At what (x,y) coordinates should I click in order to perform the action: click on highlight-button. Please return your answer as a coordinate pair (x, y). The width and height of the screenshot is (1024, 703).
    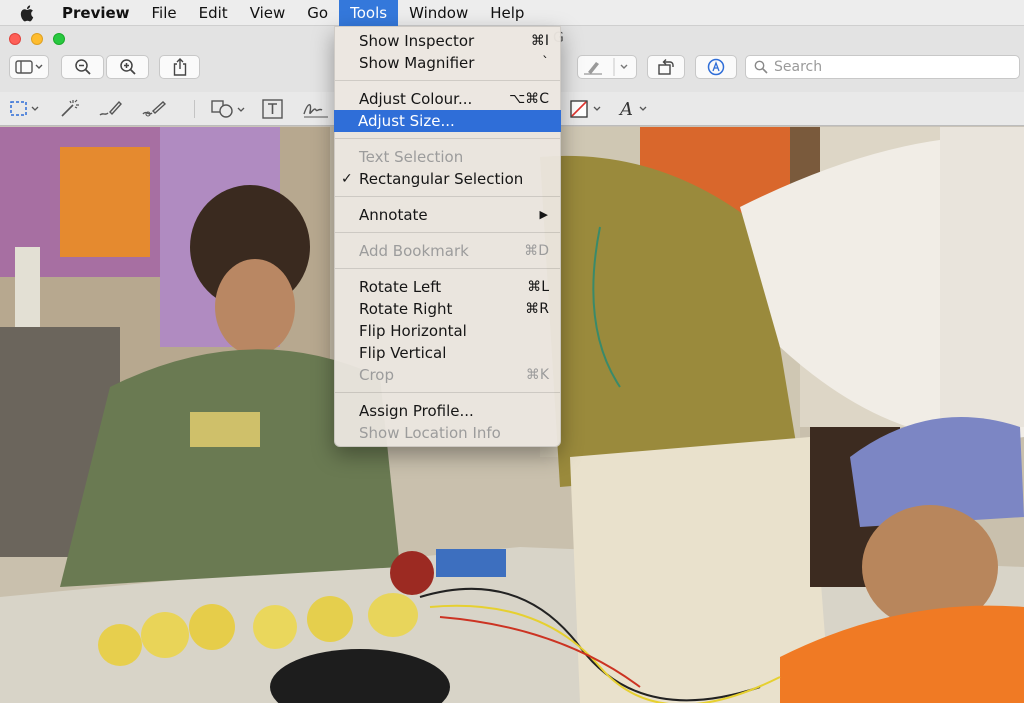
    Looking at the image, I should click on (607, 67).